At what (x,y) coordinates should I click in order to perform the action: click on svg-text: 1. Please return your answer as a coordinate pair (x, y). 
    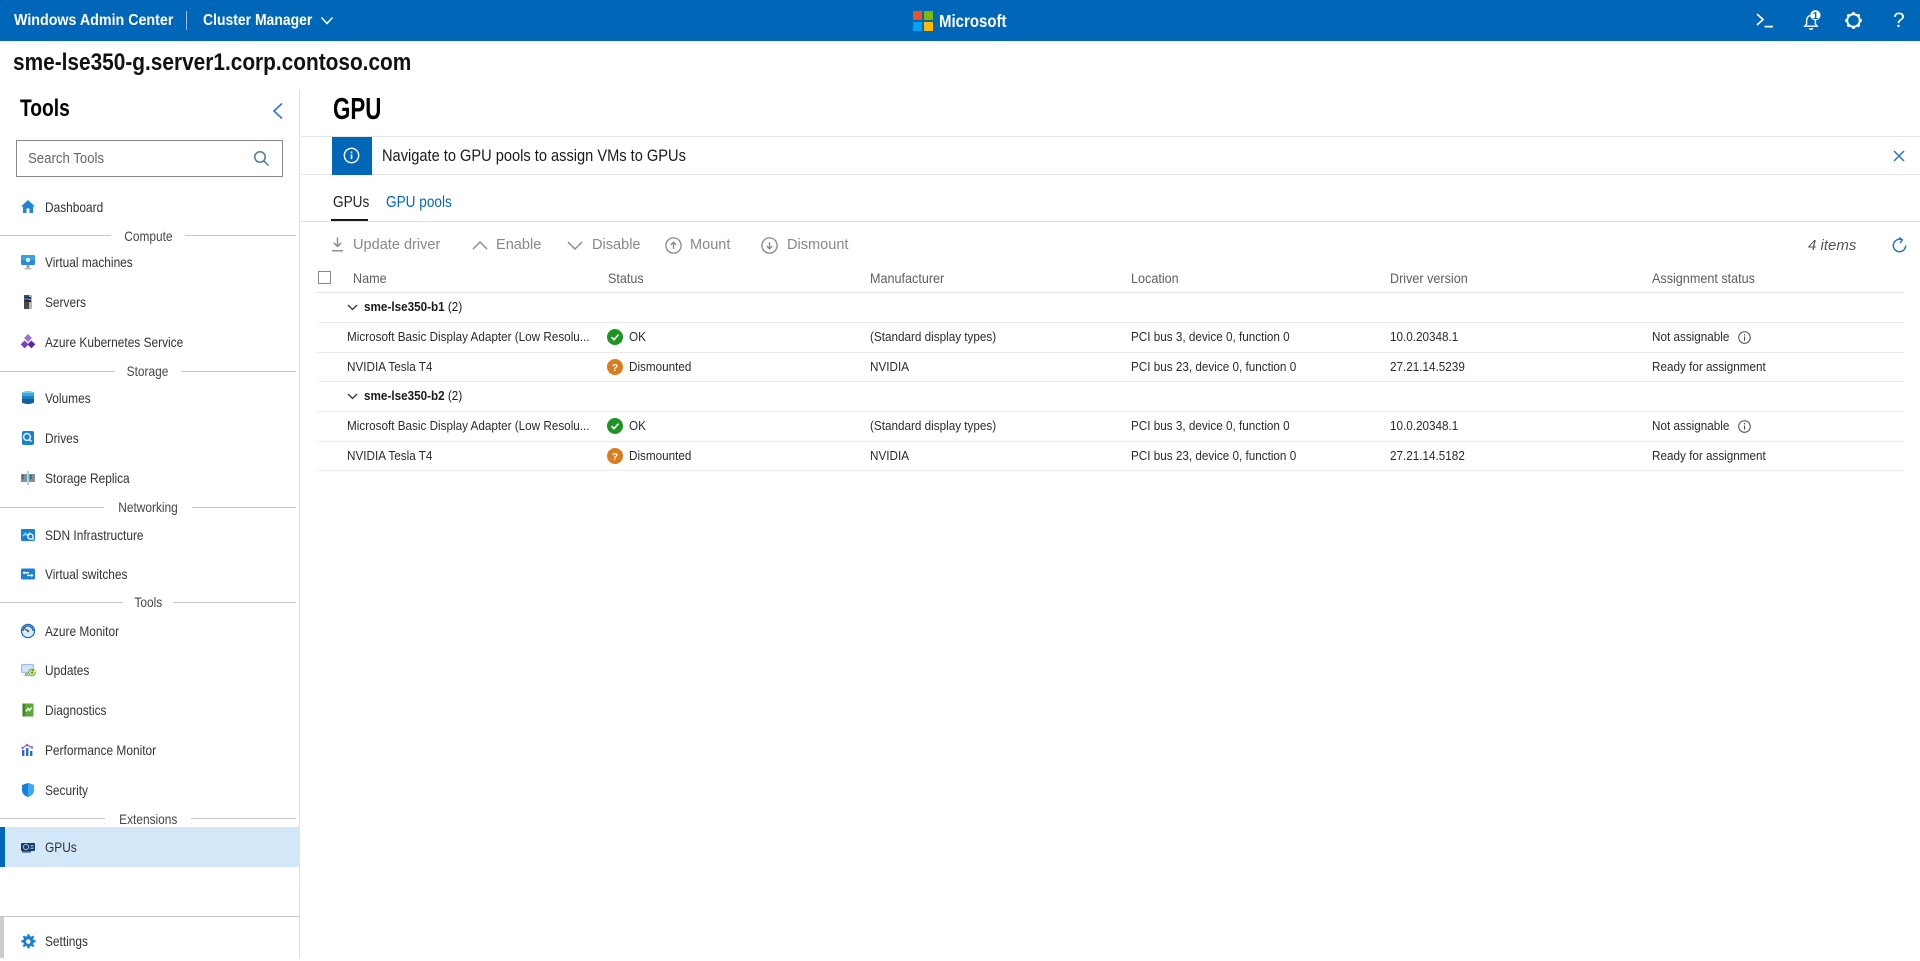
    Looking at the image, I should click on (1816, 16).